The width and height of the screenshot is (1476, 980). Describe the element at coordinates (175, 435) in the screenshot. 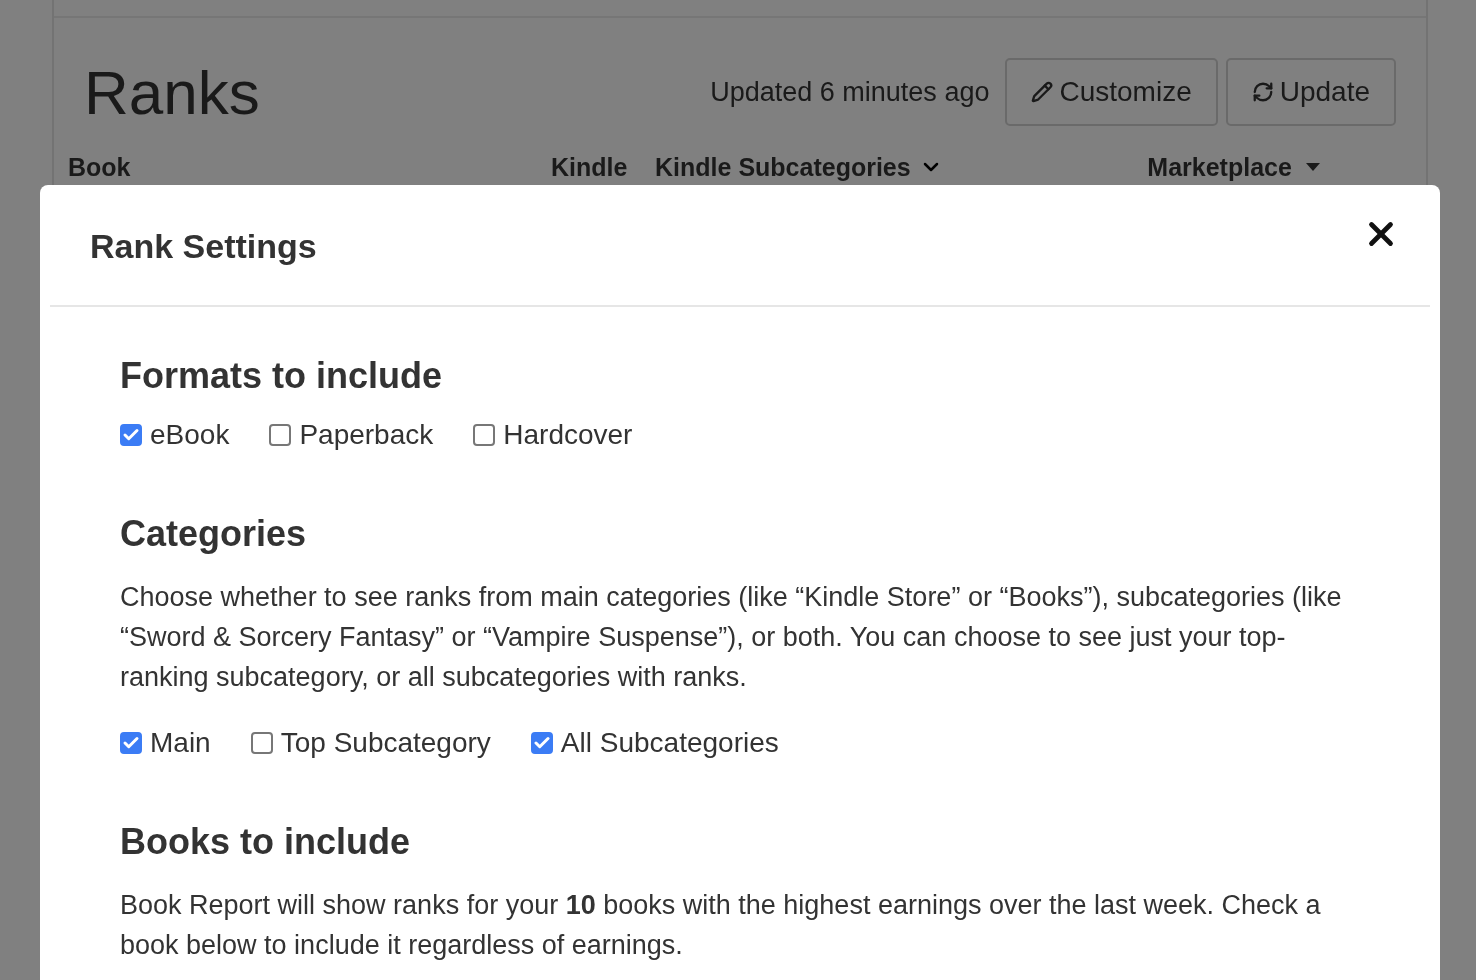

I see `checkbox-option: eBook` at that location.